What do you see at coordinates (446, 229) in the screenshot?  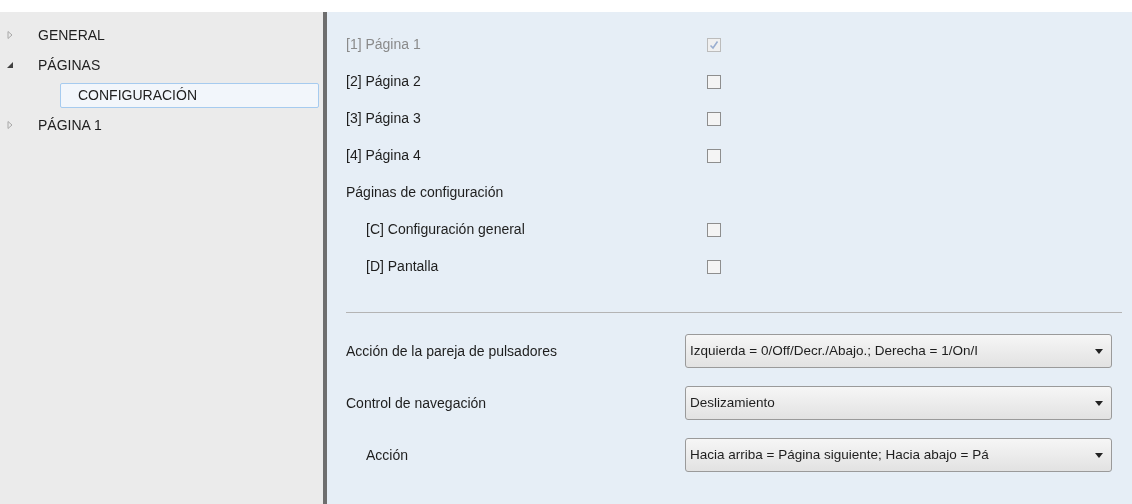 I see `option-label: [C] Configuración general` at bounding box center [446, 229].